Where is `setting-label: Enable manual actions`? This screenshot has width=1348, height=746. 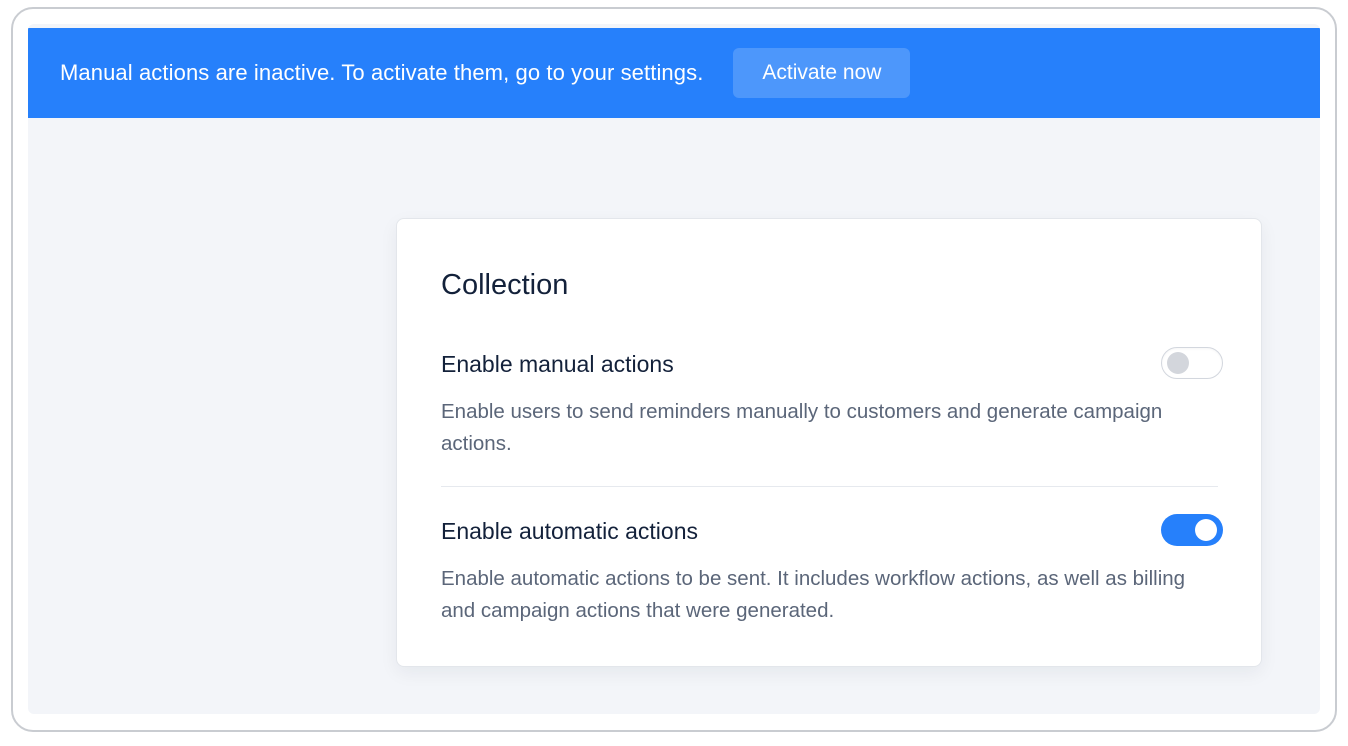
setting-label: Enable manual actions is located at coordinates (557, 364).